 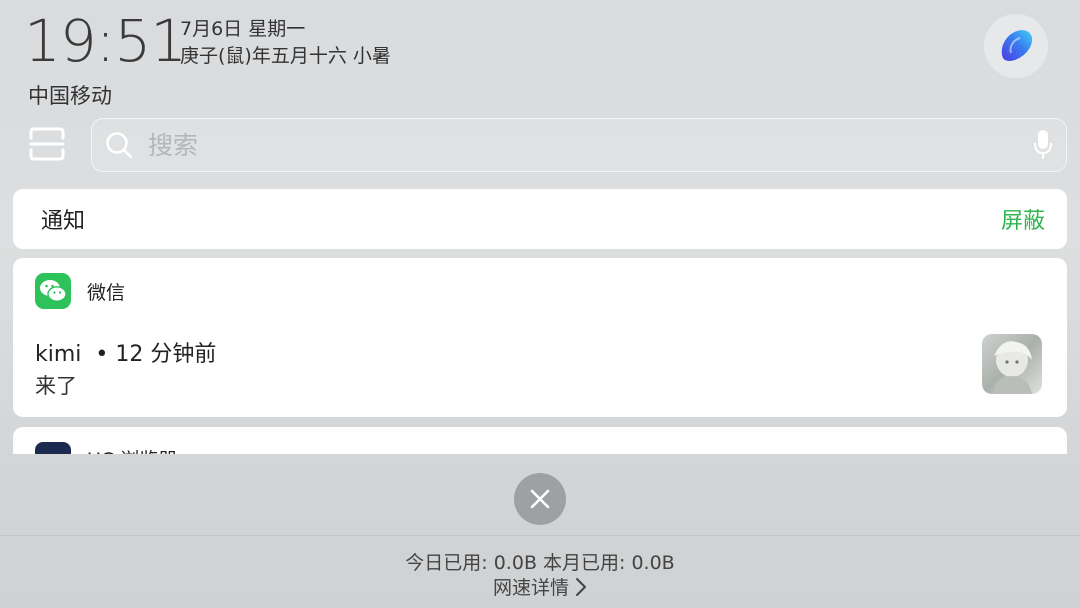 What do you see at coordinates (540, 535) in the screenshot?
I see `footer-divider` at bounding box center [540, 535].